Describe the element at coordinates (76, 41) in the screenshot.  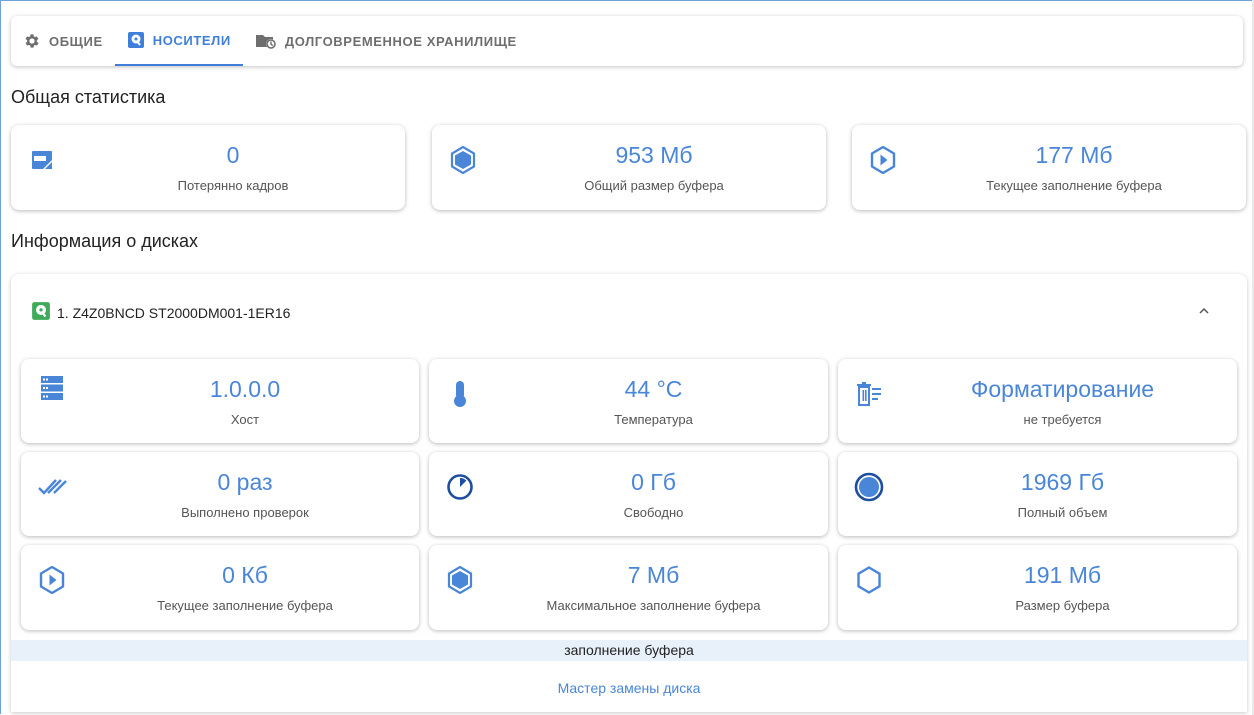
I see `tab-general-label: ОБЩИЕ` at that location.